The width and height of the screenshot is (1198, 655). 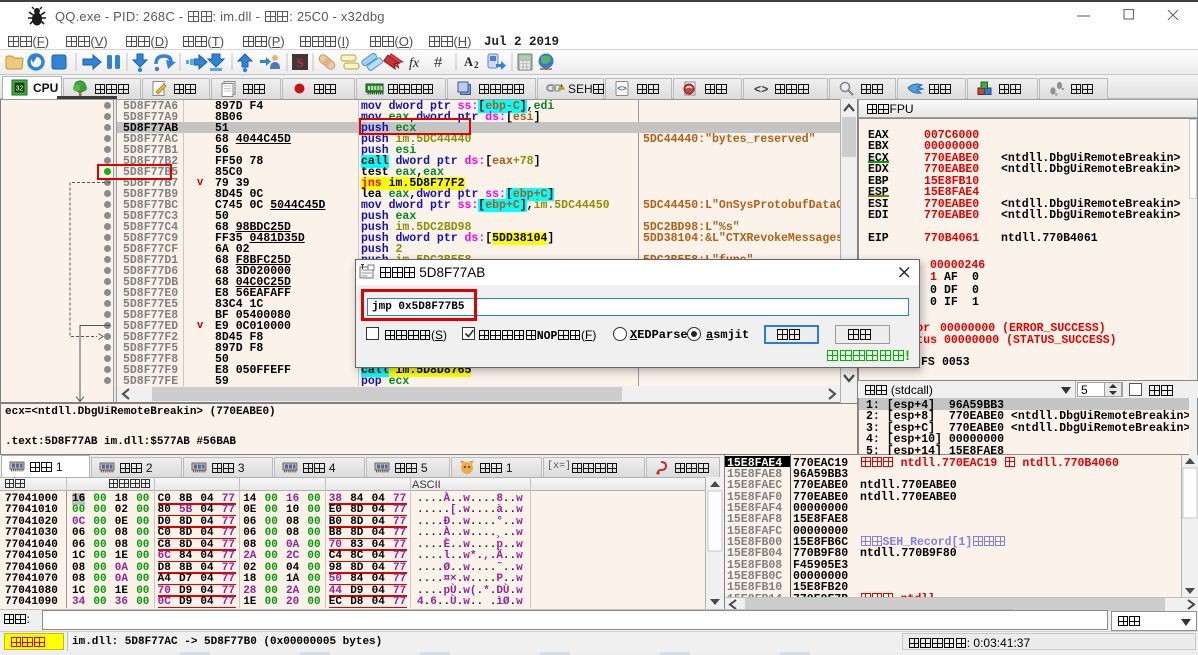 I want to click on svg-text: 2, so click(x=476, y=65).